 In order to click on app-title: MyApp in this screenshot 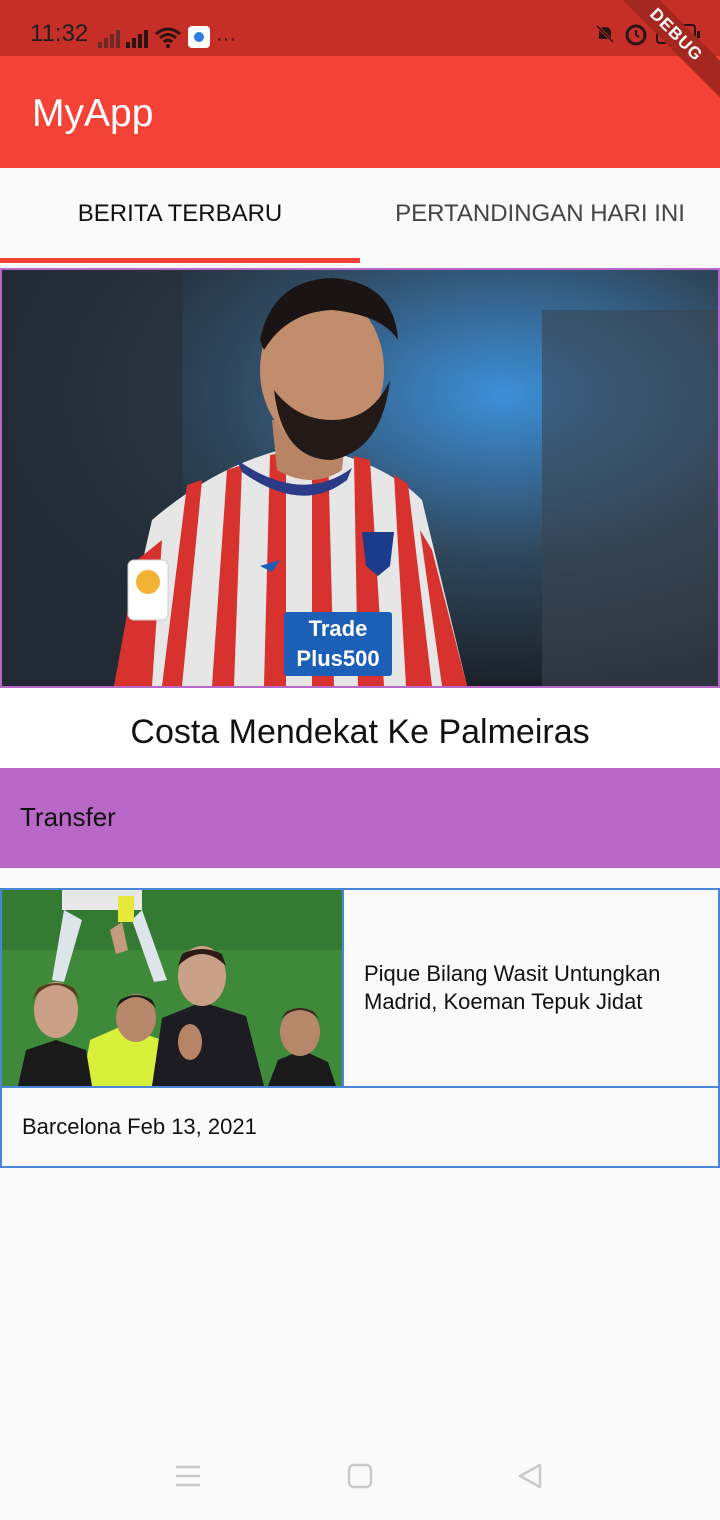, I will do `click(93, 113)`.